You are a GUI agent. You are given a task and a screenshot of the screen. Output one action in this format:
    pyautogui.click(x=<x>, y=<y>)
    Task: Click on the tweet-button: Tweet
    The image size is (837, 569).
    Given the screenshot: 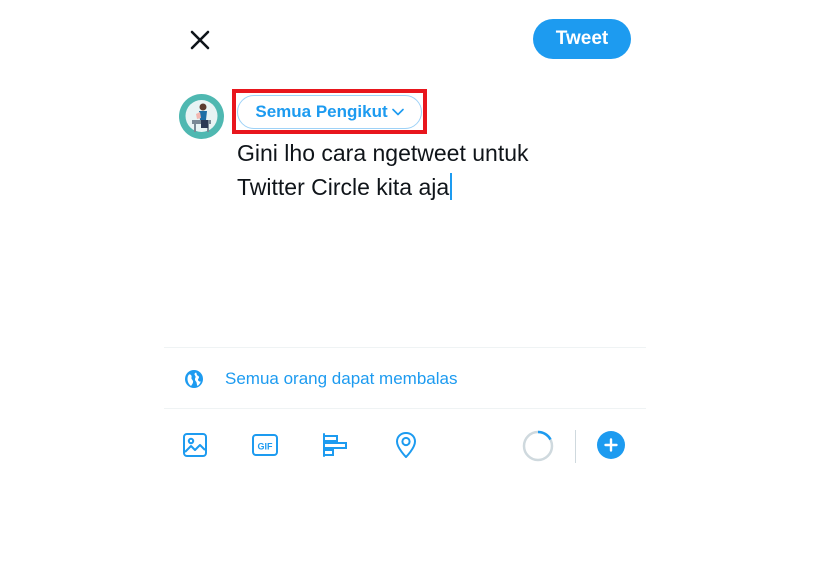 What is the action you would take?
    pyautogui.click(x=582, y=39)
    